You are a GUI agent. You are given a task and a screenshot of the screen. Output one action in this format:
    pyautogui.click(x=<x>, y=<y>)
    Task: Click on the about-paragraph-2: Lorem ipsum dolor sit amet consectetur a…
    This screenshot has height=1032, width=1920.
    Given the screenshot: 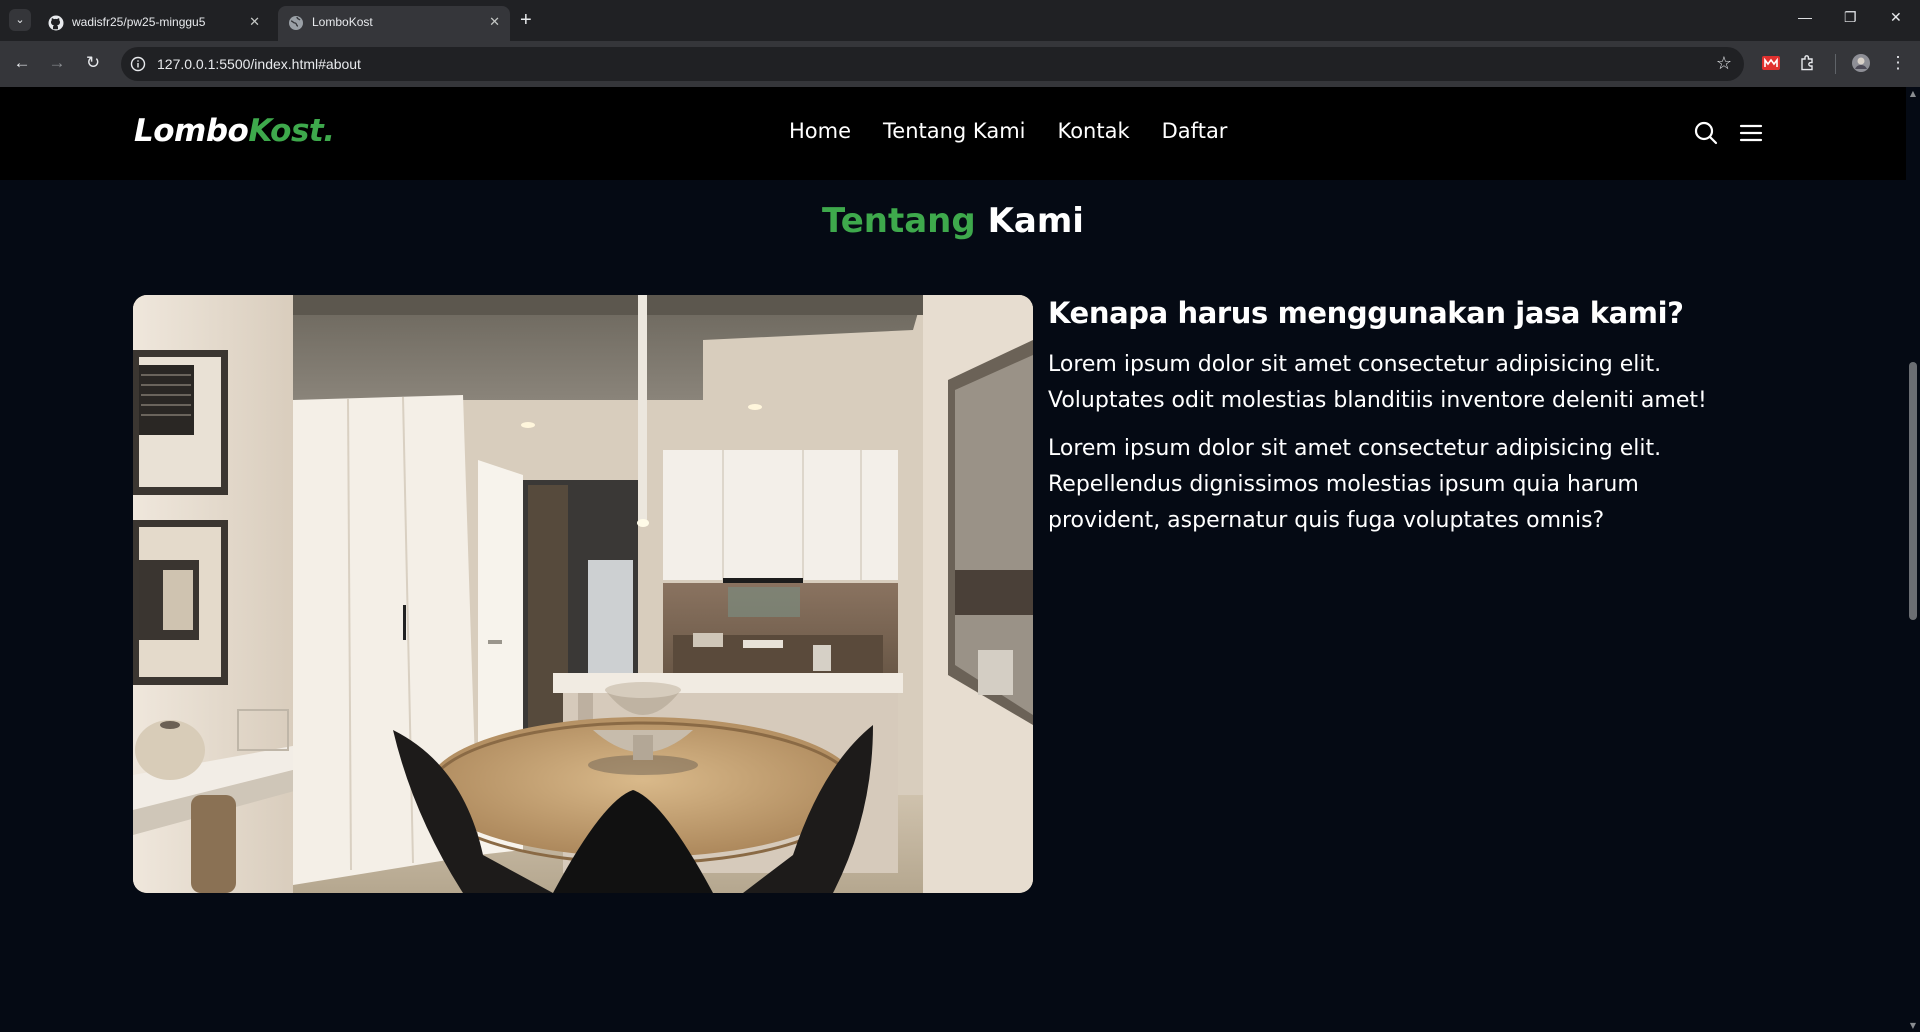 What is the action you would take?
    pyautogui.click(x=1355, y=484)
    